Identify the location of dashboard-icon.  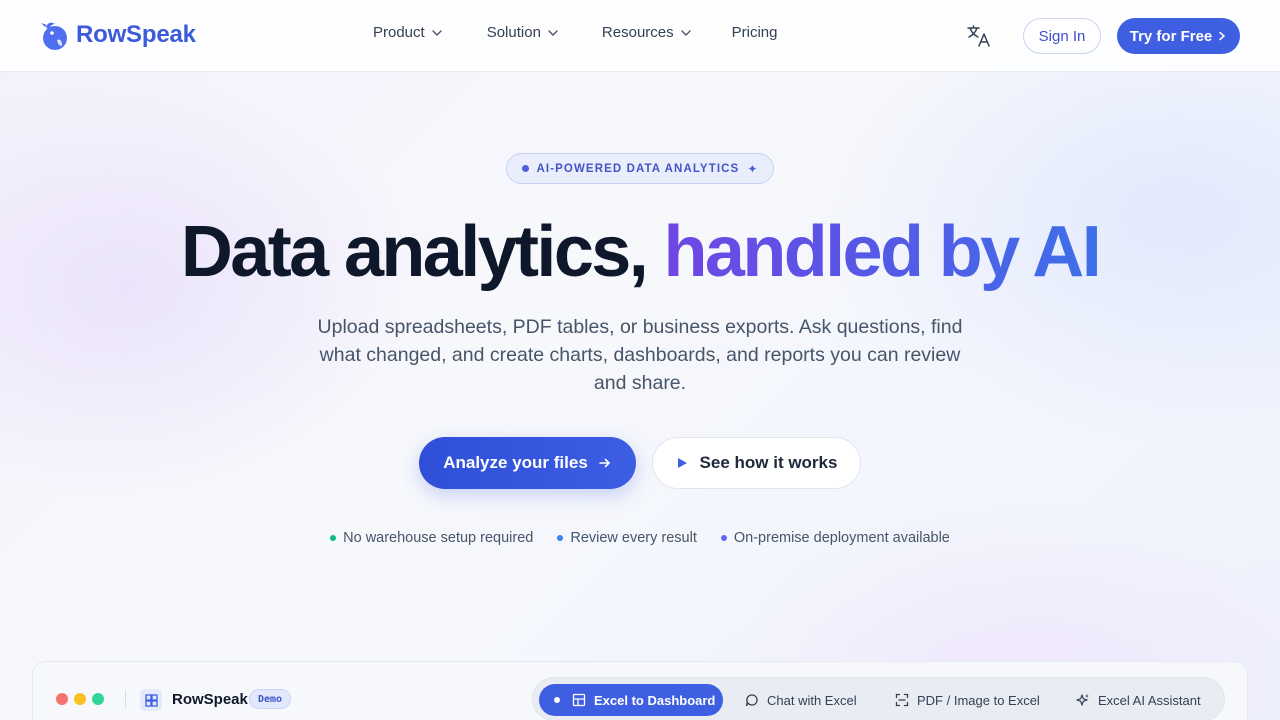
(579, 700).